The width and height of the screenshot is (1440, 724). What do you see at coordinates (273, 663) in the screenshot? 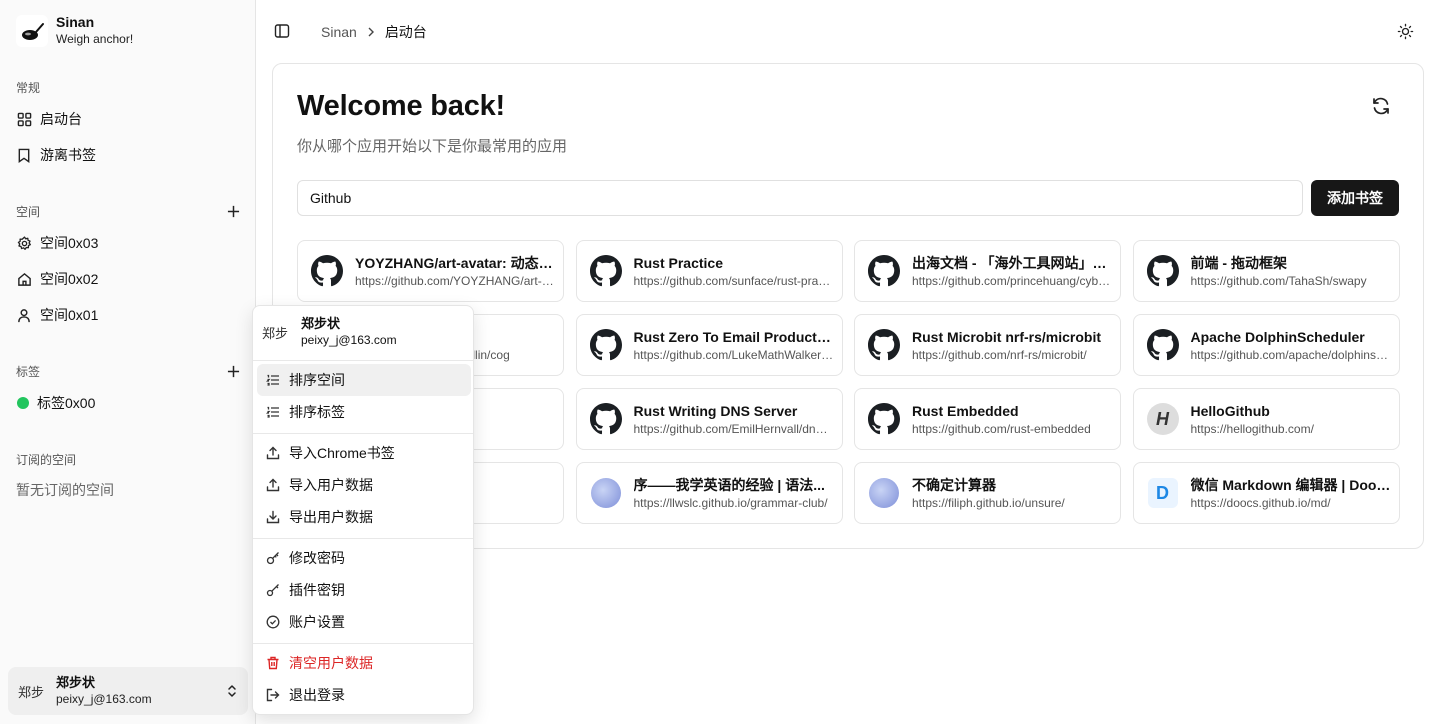
I see `trash-icon` at bounding box center [273, 663].